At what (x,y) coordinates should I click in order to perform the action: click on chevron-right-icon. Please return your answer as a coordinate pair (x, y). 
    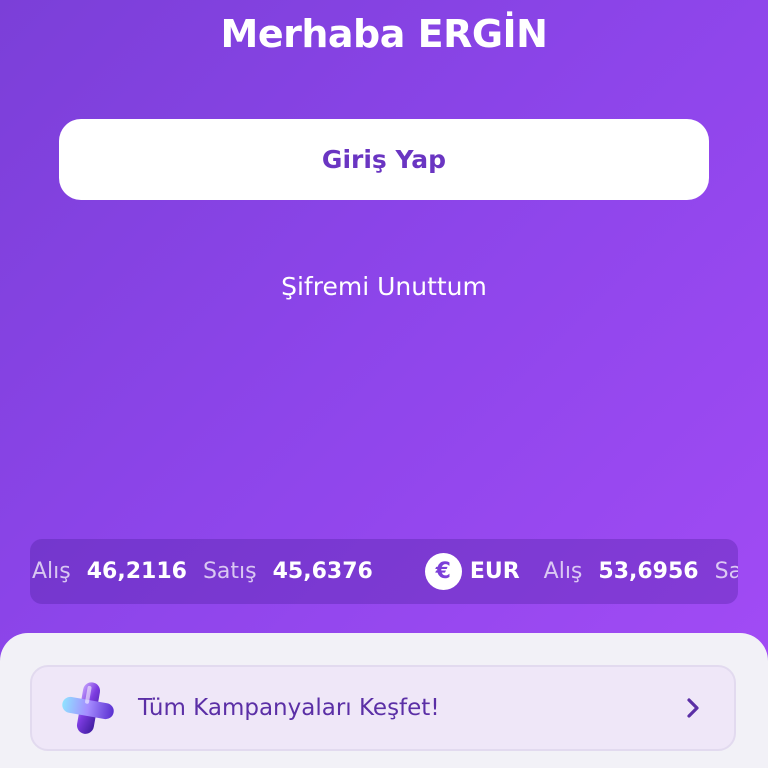
    Looking at the image, I should click on (693, 708).